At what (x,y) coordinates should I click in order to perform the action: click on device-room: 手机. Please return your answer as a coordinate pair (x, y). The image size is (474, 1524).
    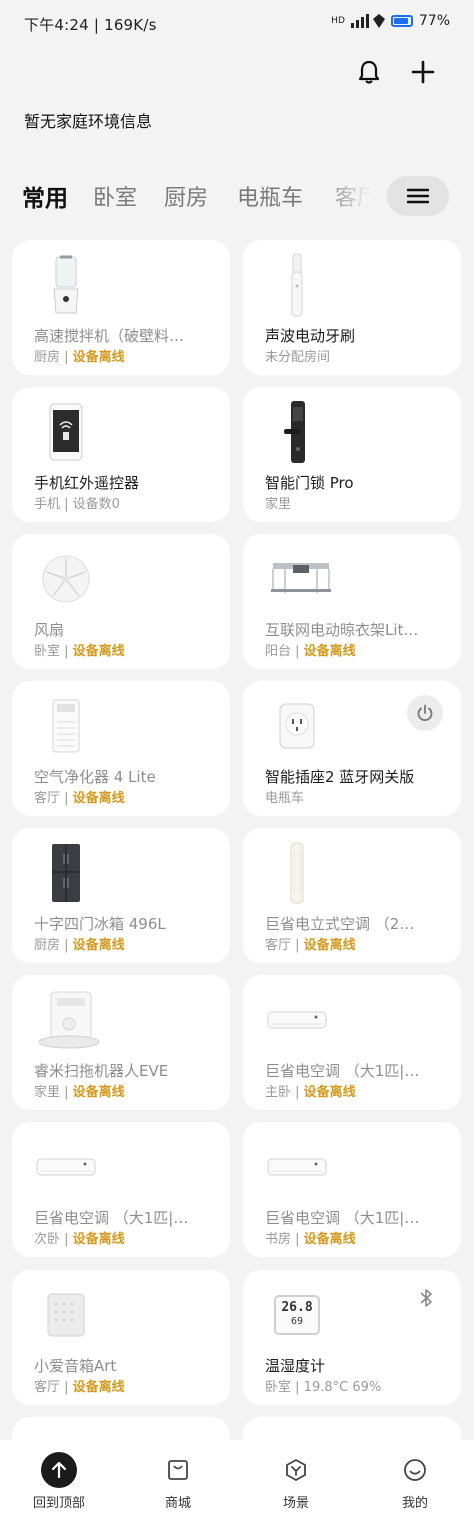
    Looking at the image, I should click on (47, 504).